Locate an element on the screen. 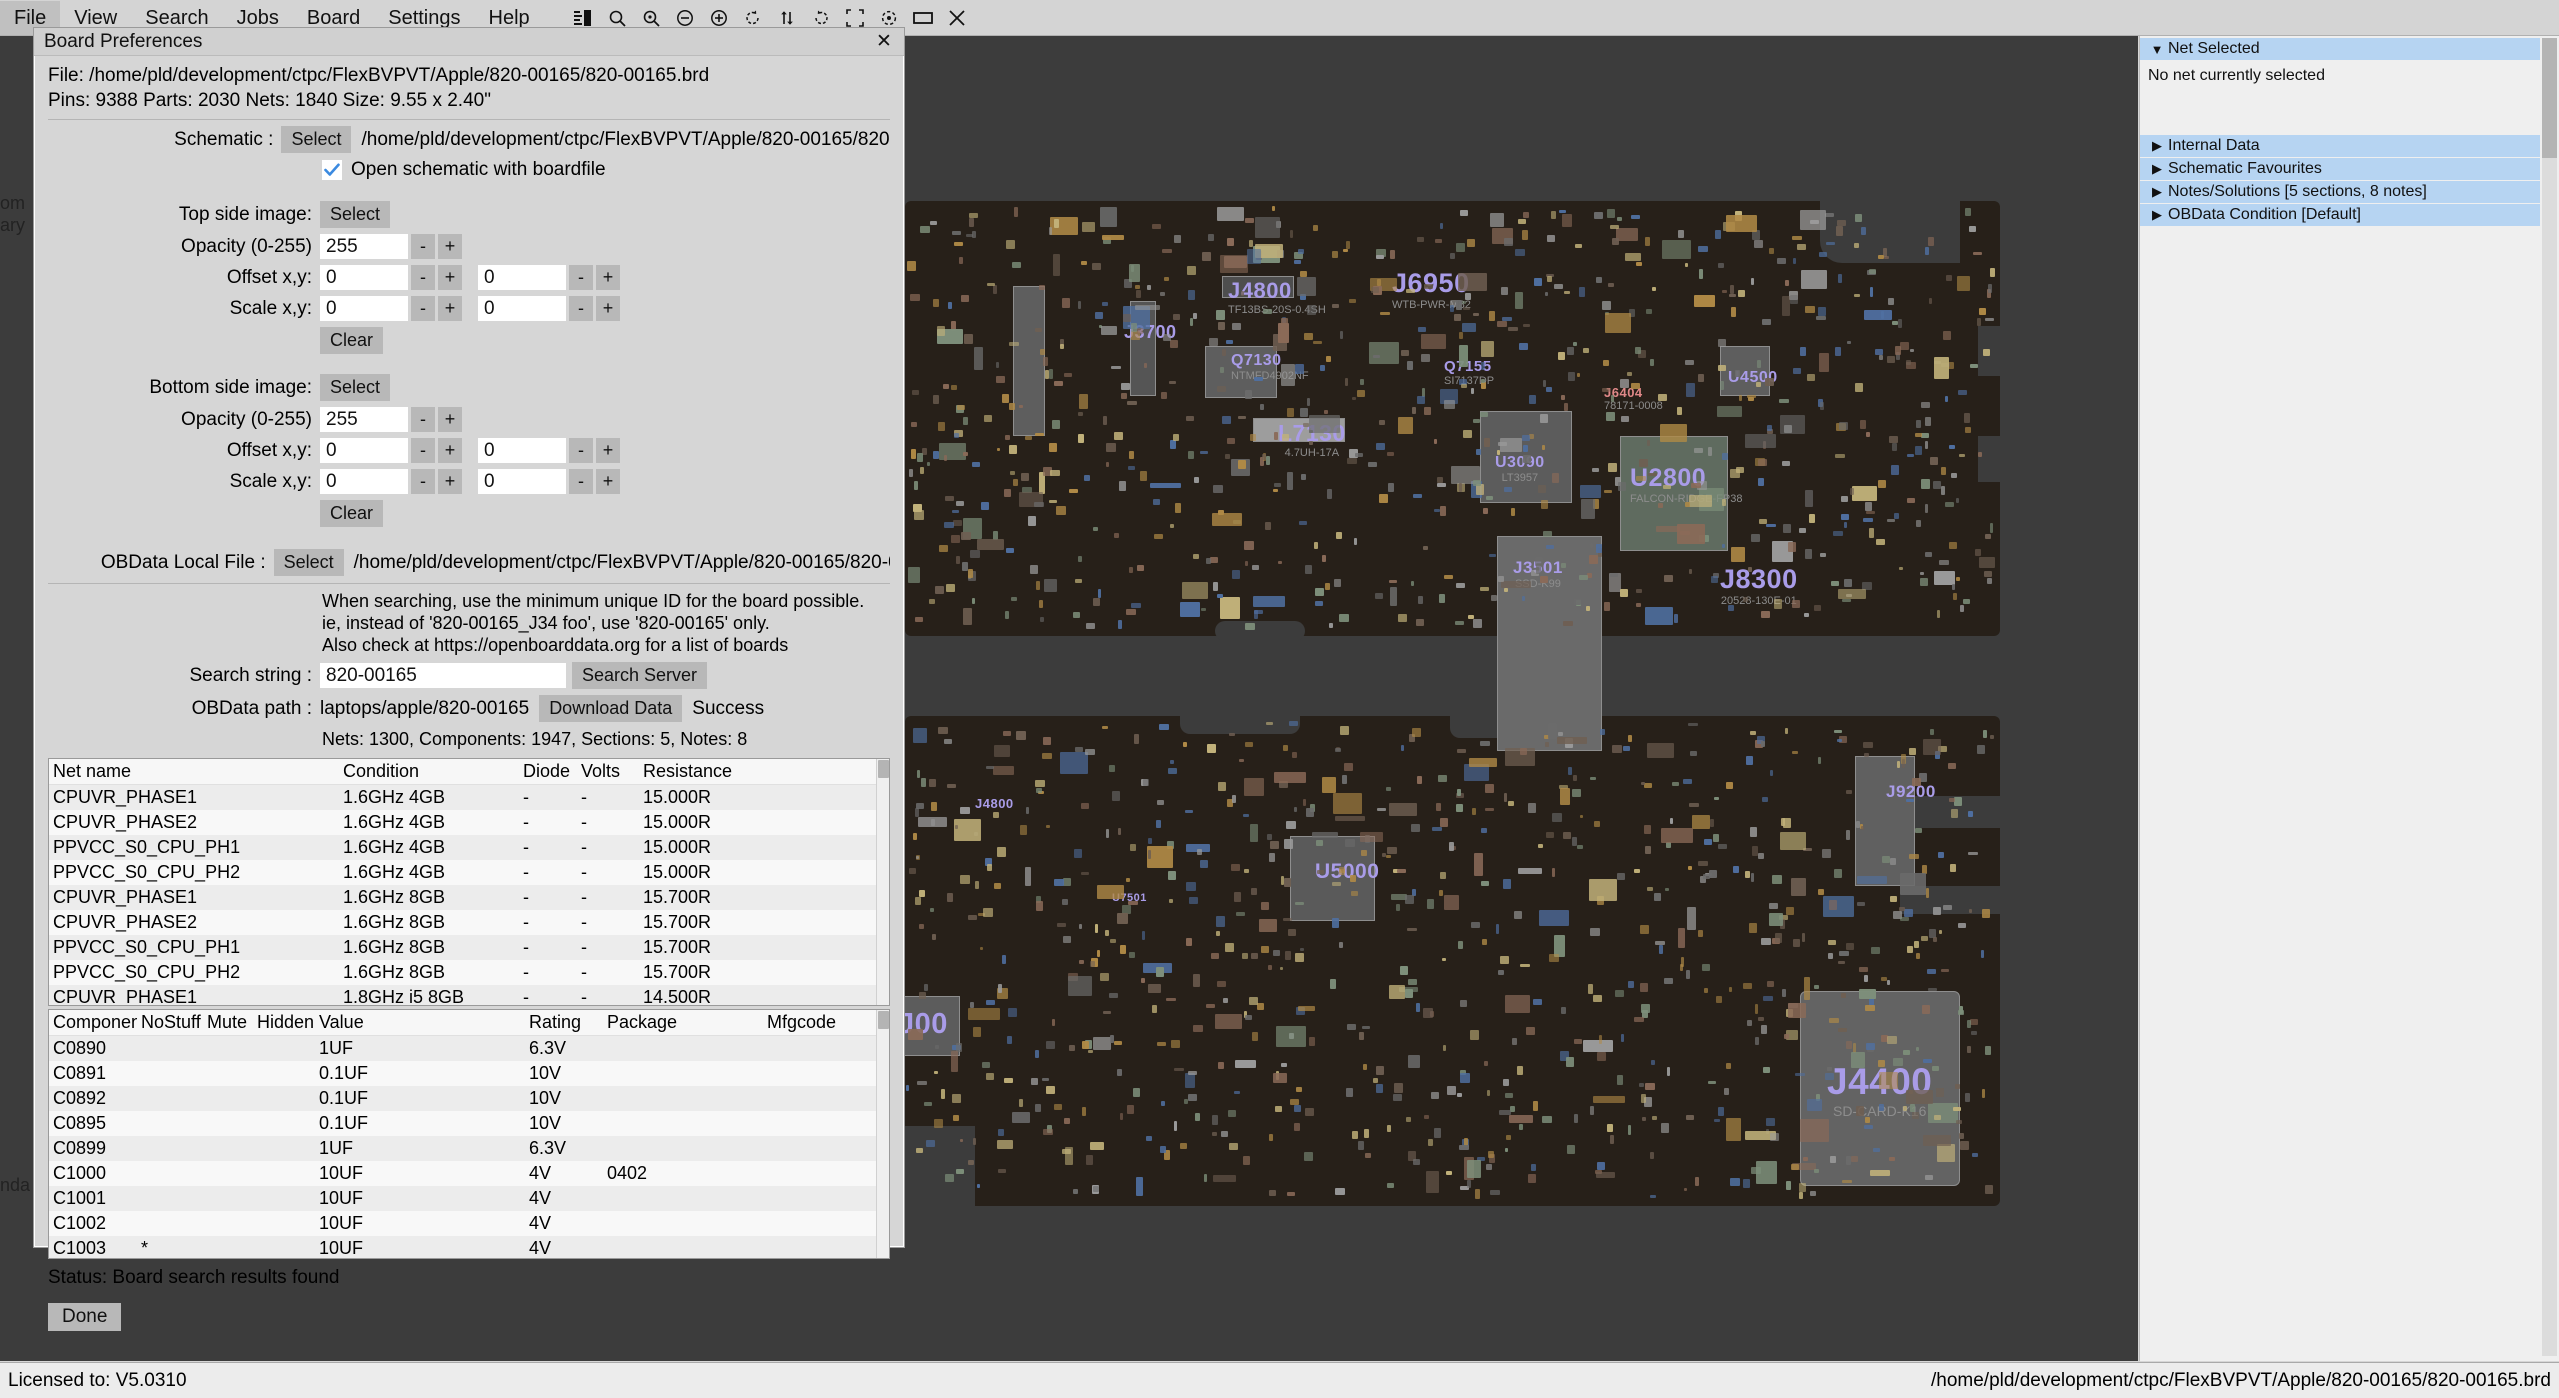 This screenshot has width=2559, height=1398. top-opacity-increment: + is located at coordinates (450, 246).